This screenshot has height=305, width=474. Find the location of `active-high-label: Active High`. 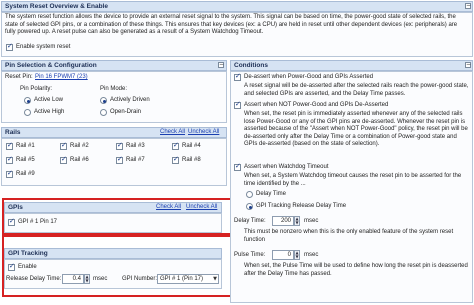

active-high-label: Active High is located at coordinates (49, 112).